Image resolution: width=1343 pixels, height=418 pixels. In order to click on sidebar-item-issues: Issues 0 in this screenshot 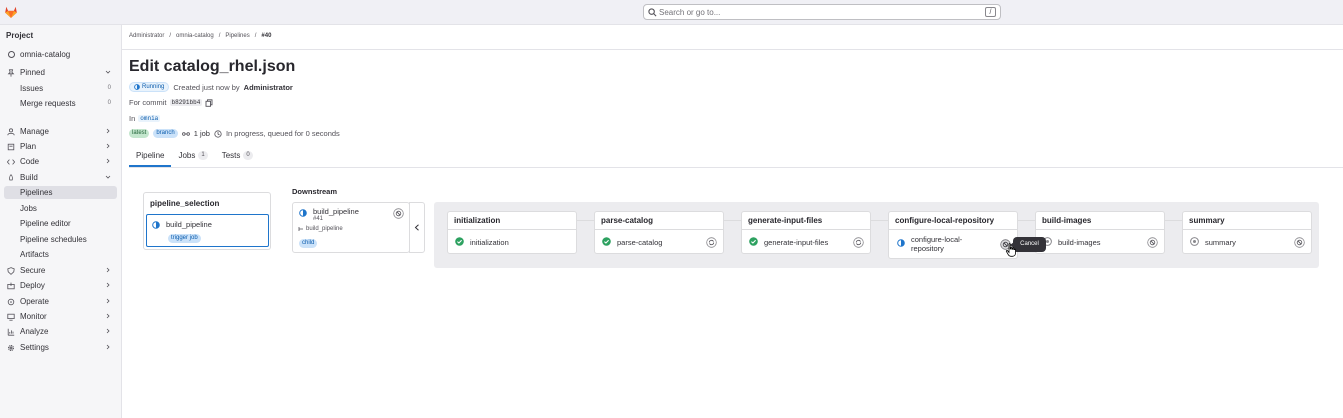, I will do `click(60, 88)`.